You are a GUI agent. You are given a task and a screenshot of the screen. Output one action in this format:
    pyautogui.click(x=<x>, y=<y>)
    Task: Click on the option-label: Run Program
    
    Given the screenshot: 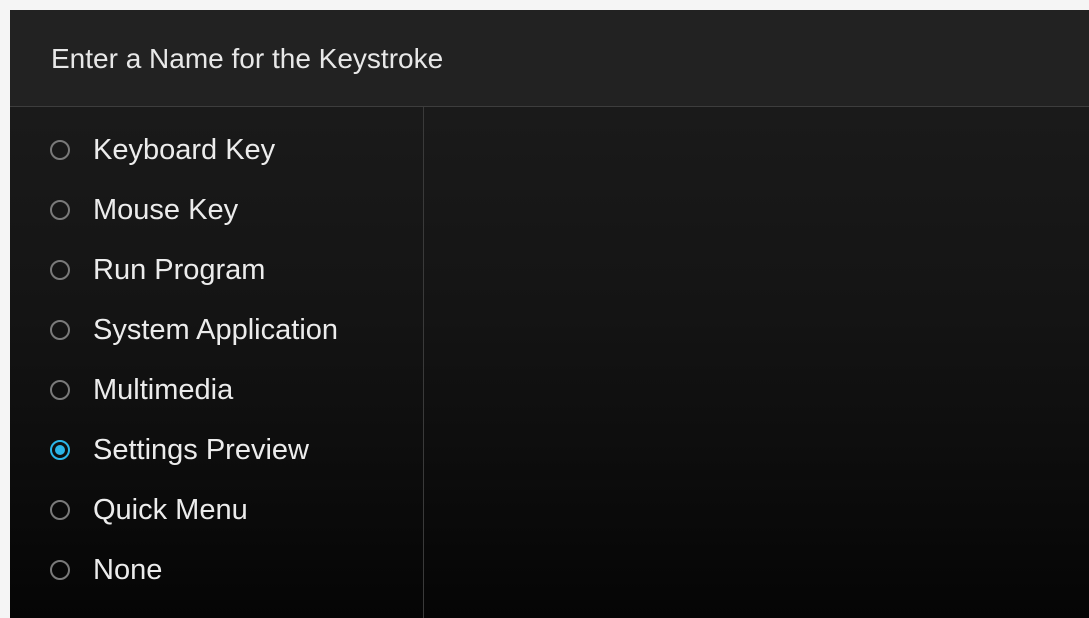 What is the action you would take?
    pyautogui.click(x=179, y=270)
    